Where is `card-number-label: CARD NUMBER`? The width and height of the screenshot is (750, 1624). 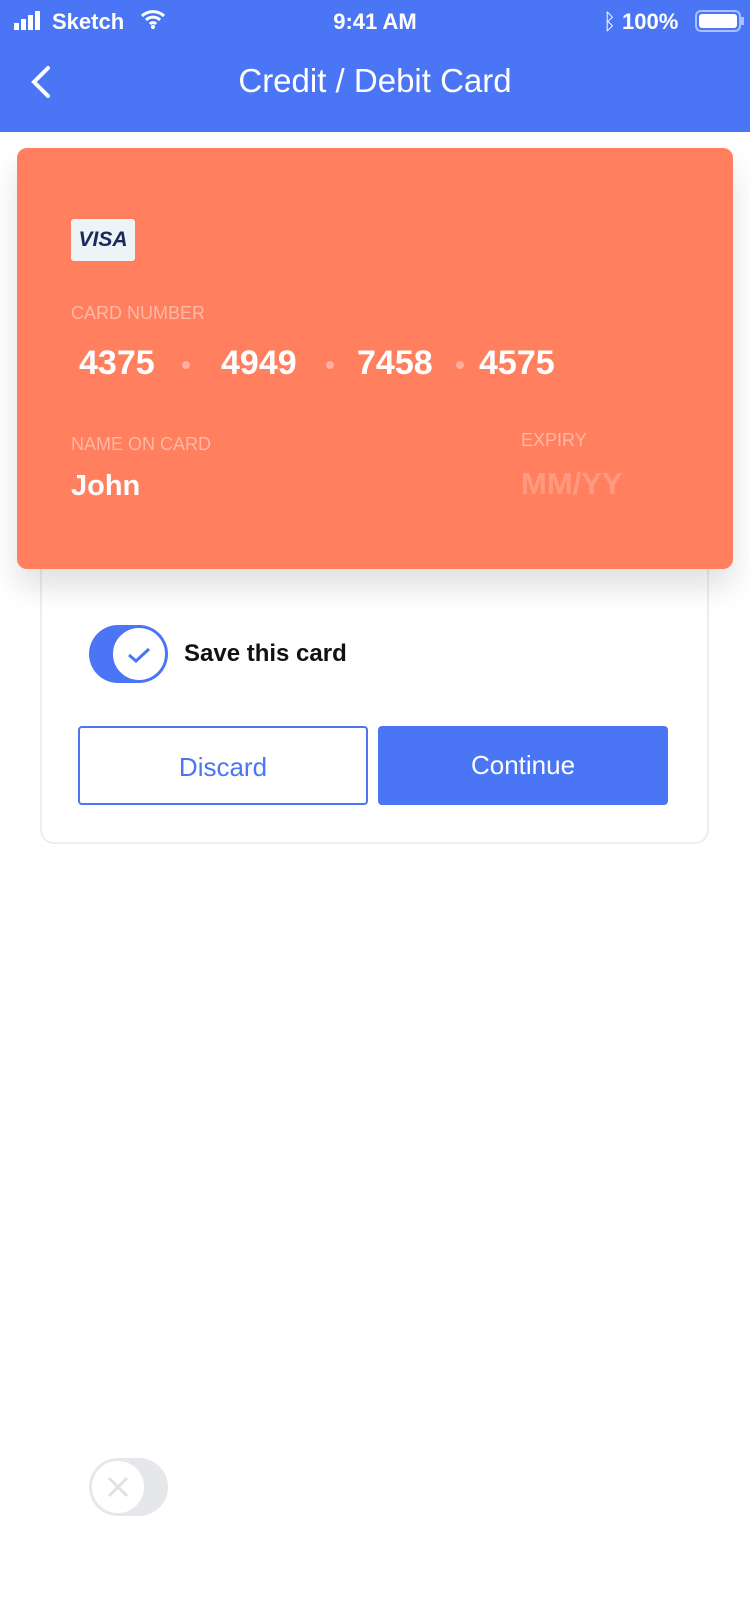
card-number-label: CARD NUMBER is located at coordinates (138, 313).